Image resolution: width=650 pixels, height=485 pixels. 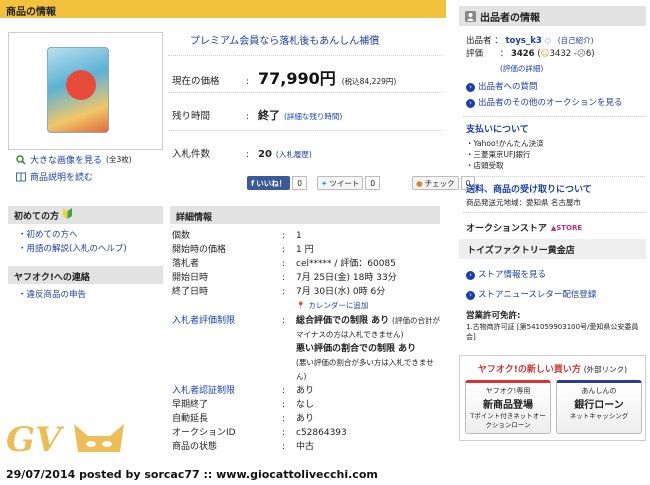 What do you see at coordinates (581, 54) in the screenshot?
I see `bad-rating-icon: ☹` at bounding box center [581, 54].